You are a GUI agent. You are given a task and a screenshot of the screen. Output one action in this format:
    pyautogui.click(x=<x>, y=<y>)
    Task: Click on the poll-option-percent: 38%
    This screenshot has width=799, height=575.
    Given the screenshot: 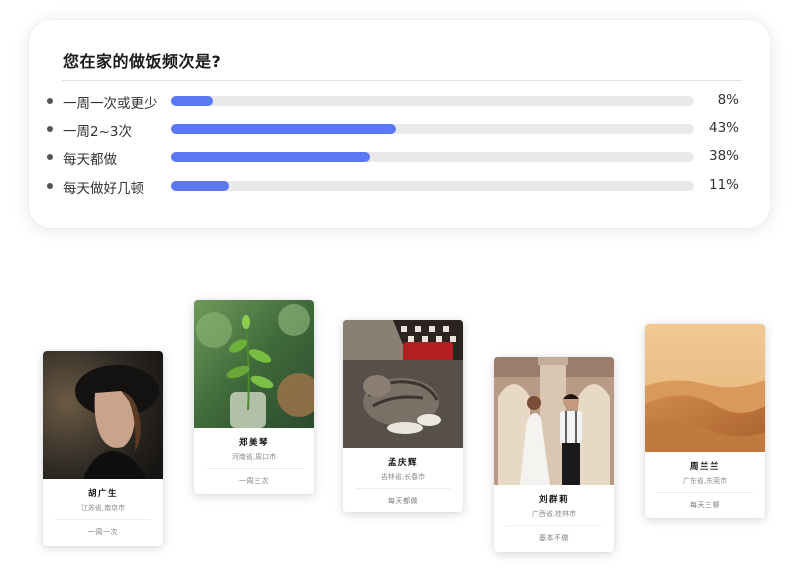 What is the action you would take?
    pyautogui.click(x=723, y=156)
    